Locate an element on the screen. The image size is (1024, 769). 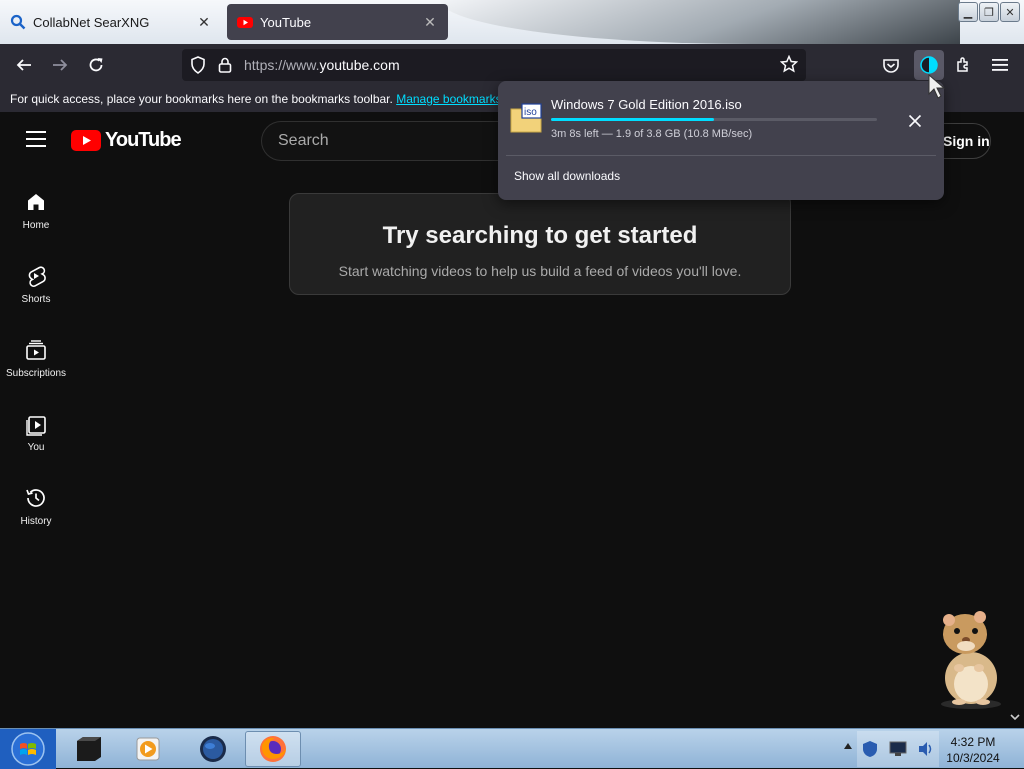
sidebar-item-label: Shorts is located at coordinates (36, 299).